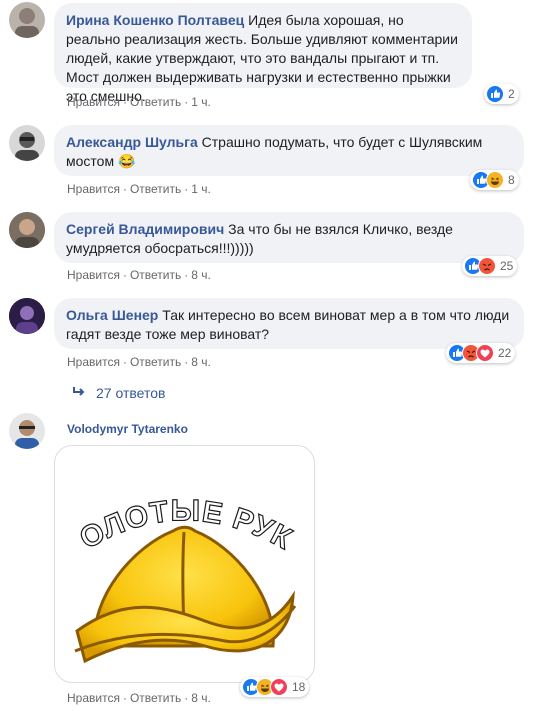 The width and height of the screenshot is (556, 714). Describe the element at coordinates (155, 20) in the screenshot. I see `comment-author: Ирина Кошенко Полтавец` at that location.